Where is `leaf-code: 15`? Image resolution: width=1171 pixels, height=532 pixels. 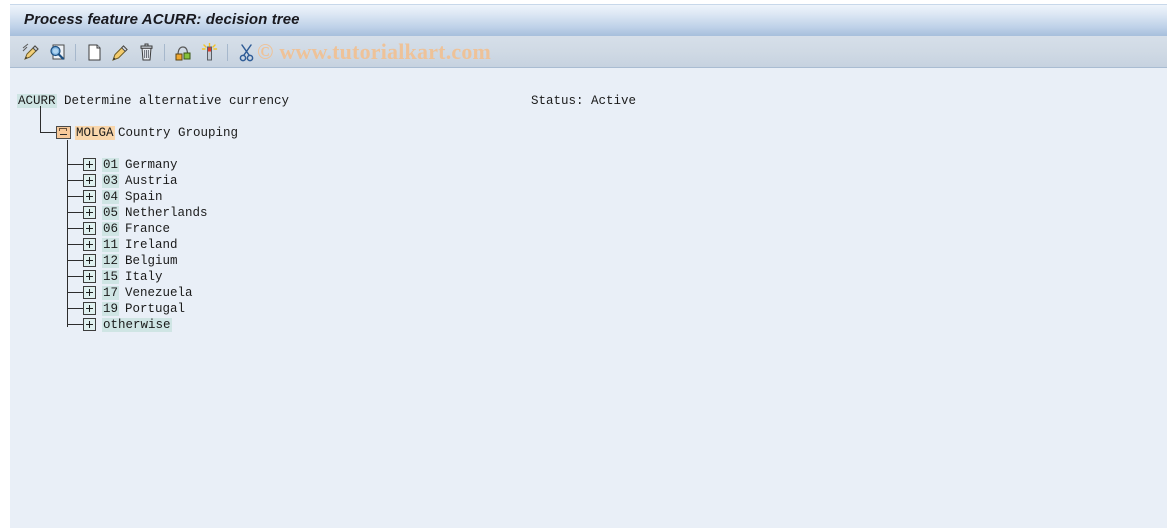 leaf-code: 15 is located at coordinates (111, 277).